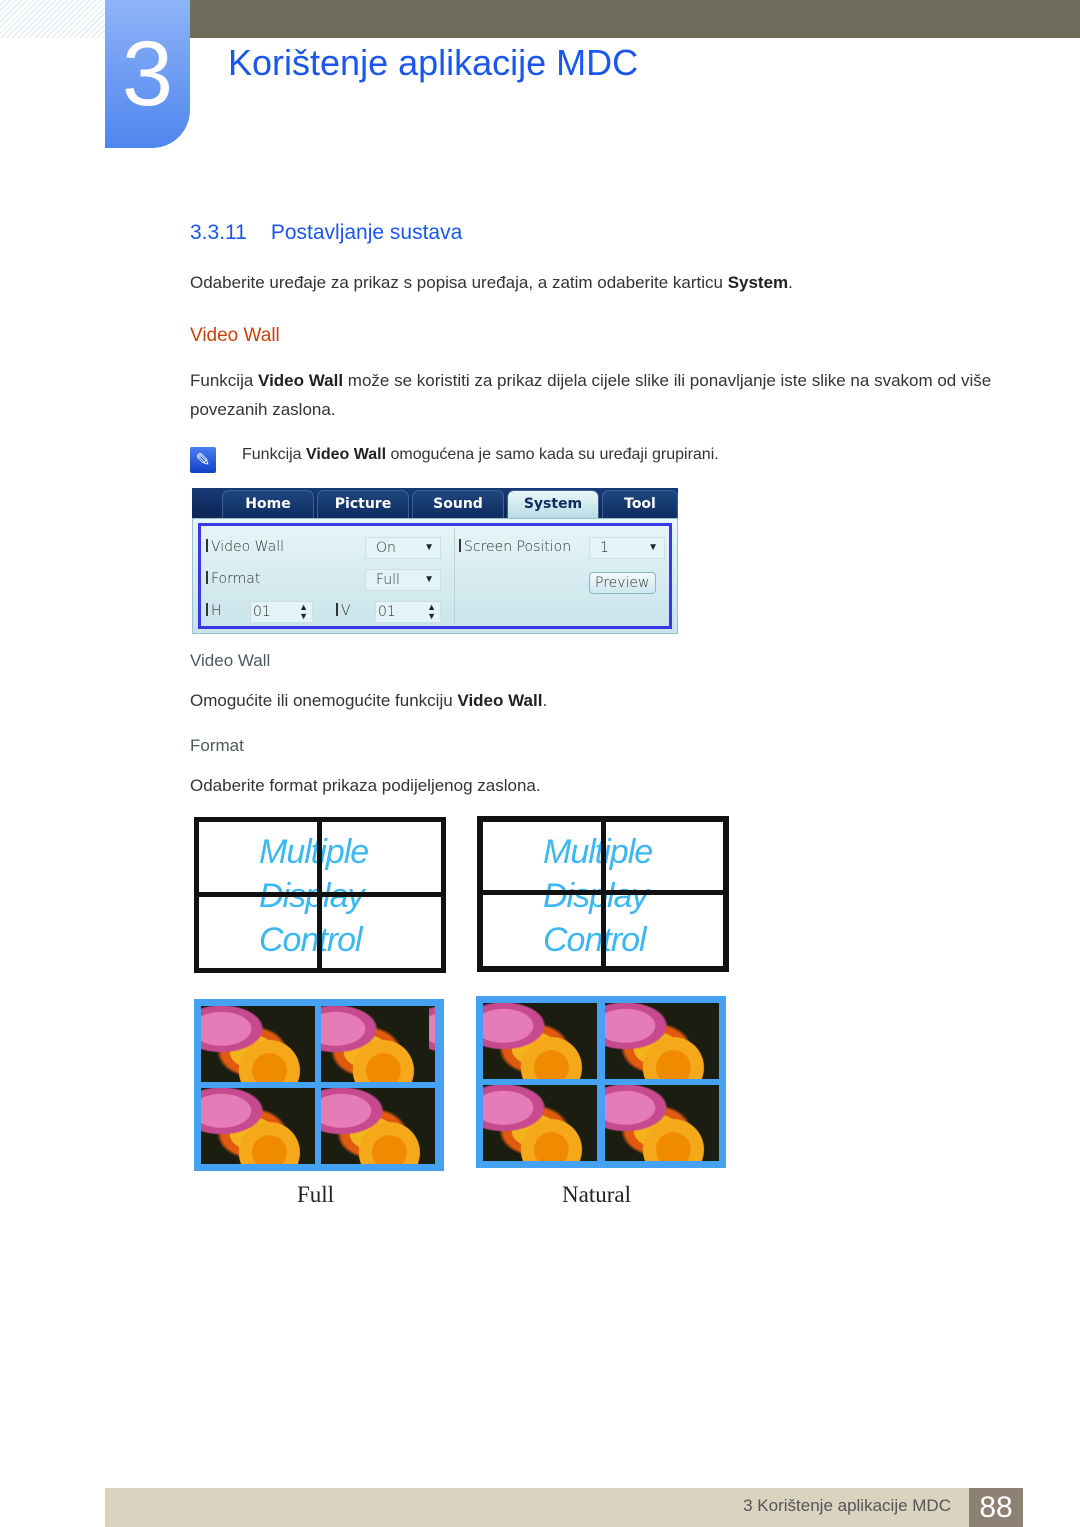  Describe the element at coordinates (500, 700) in the screenshot. I see `item-bold: Video Wall` at that location.